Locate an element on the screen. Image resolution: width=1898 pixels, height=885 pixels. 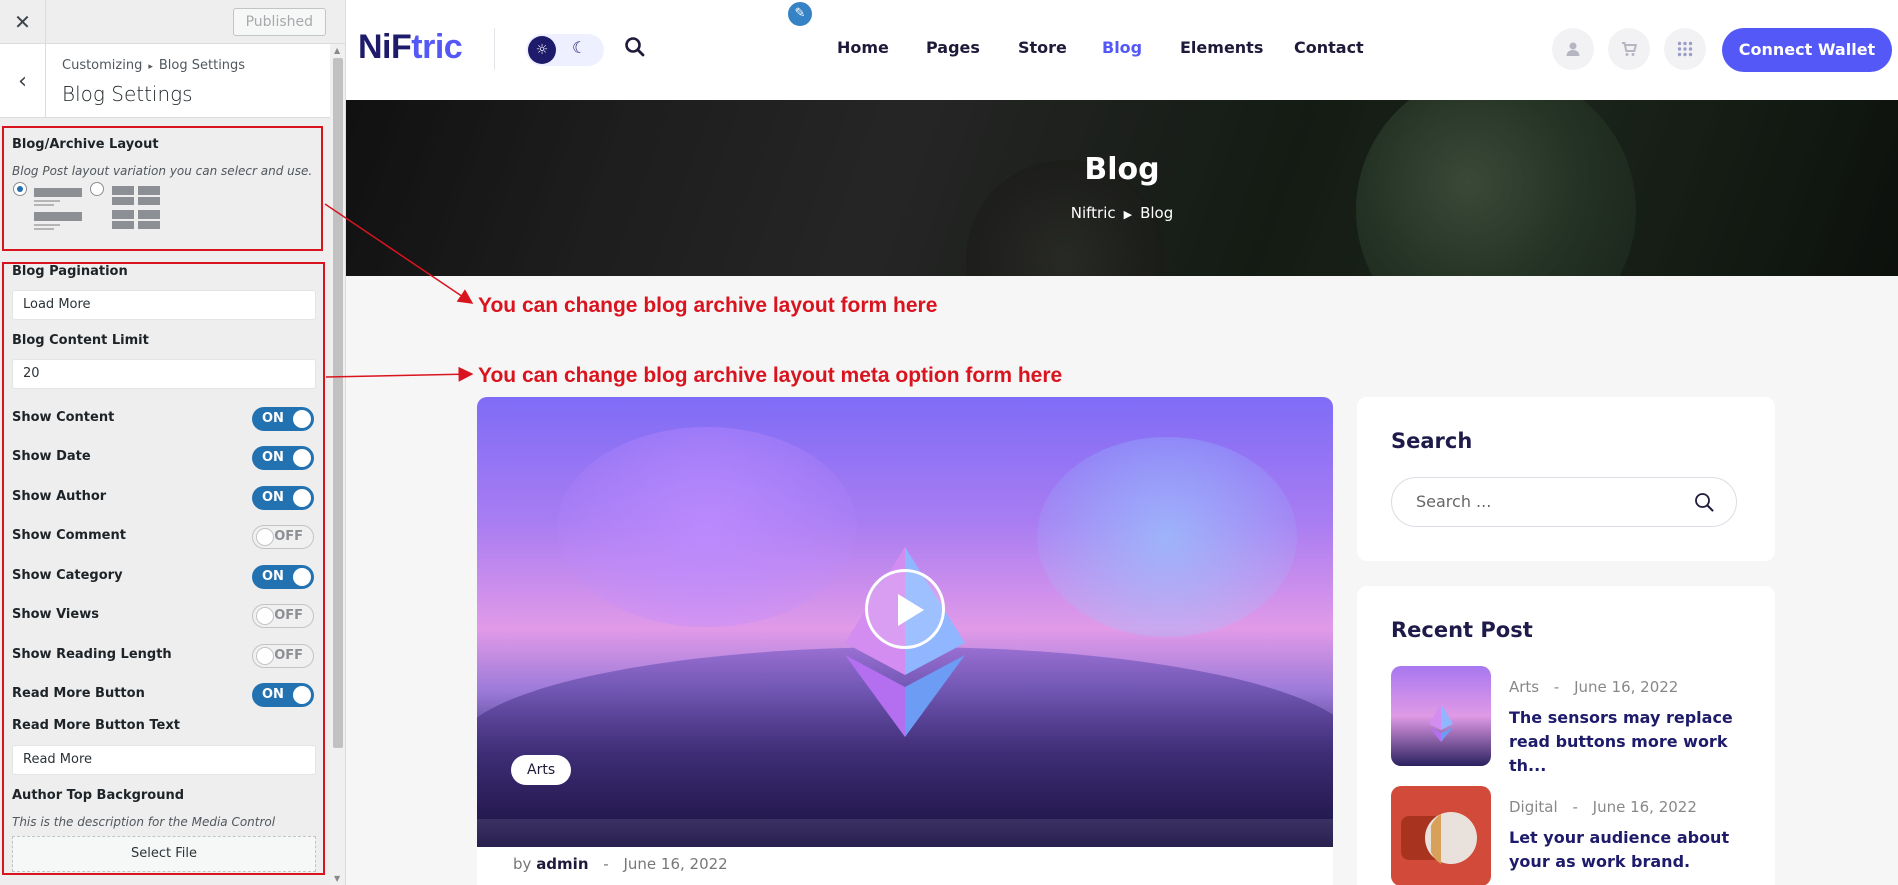
sun-icon: ☼ is located at coordinates (542, 50).